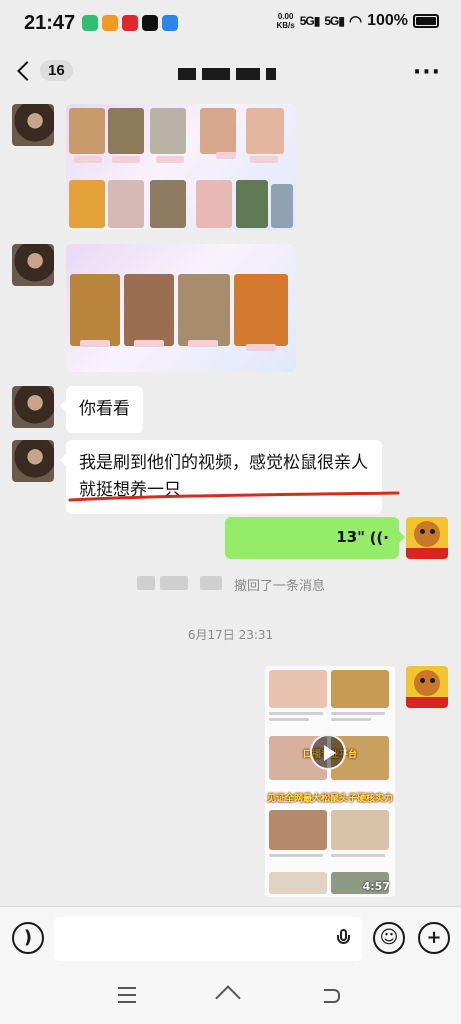 The height and width of the screenshot is (1024, 461). I want to click on status-time: 21:47, so click(50, 23).